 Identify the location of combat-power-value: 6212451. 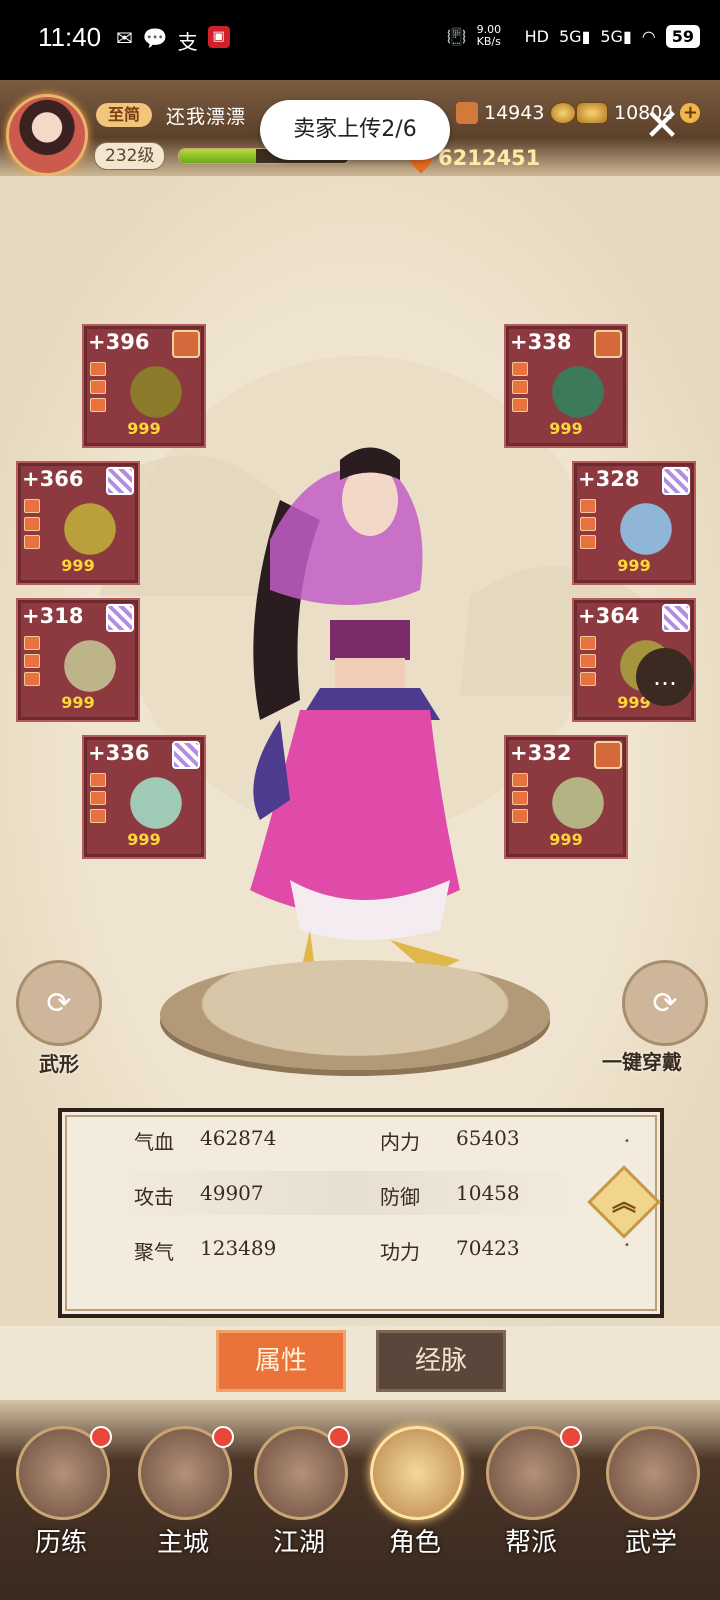
(489, 158).